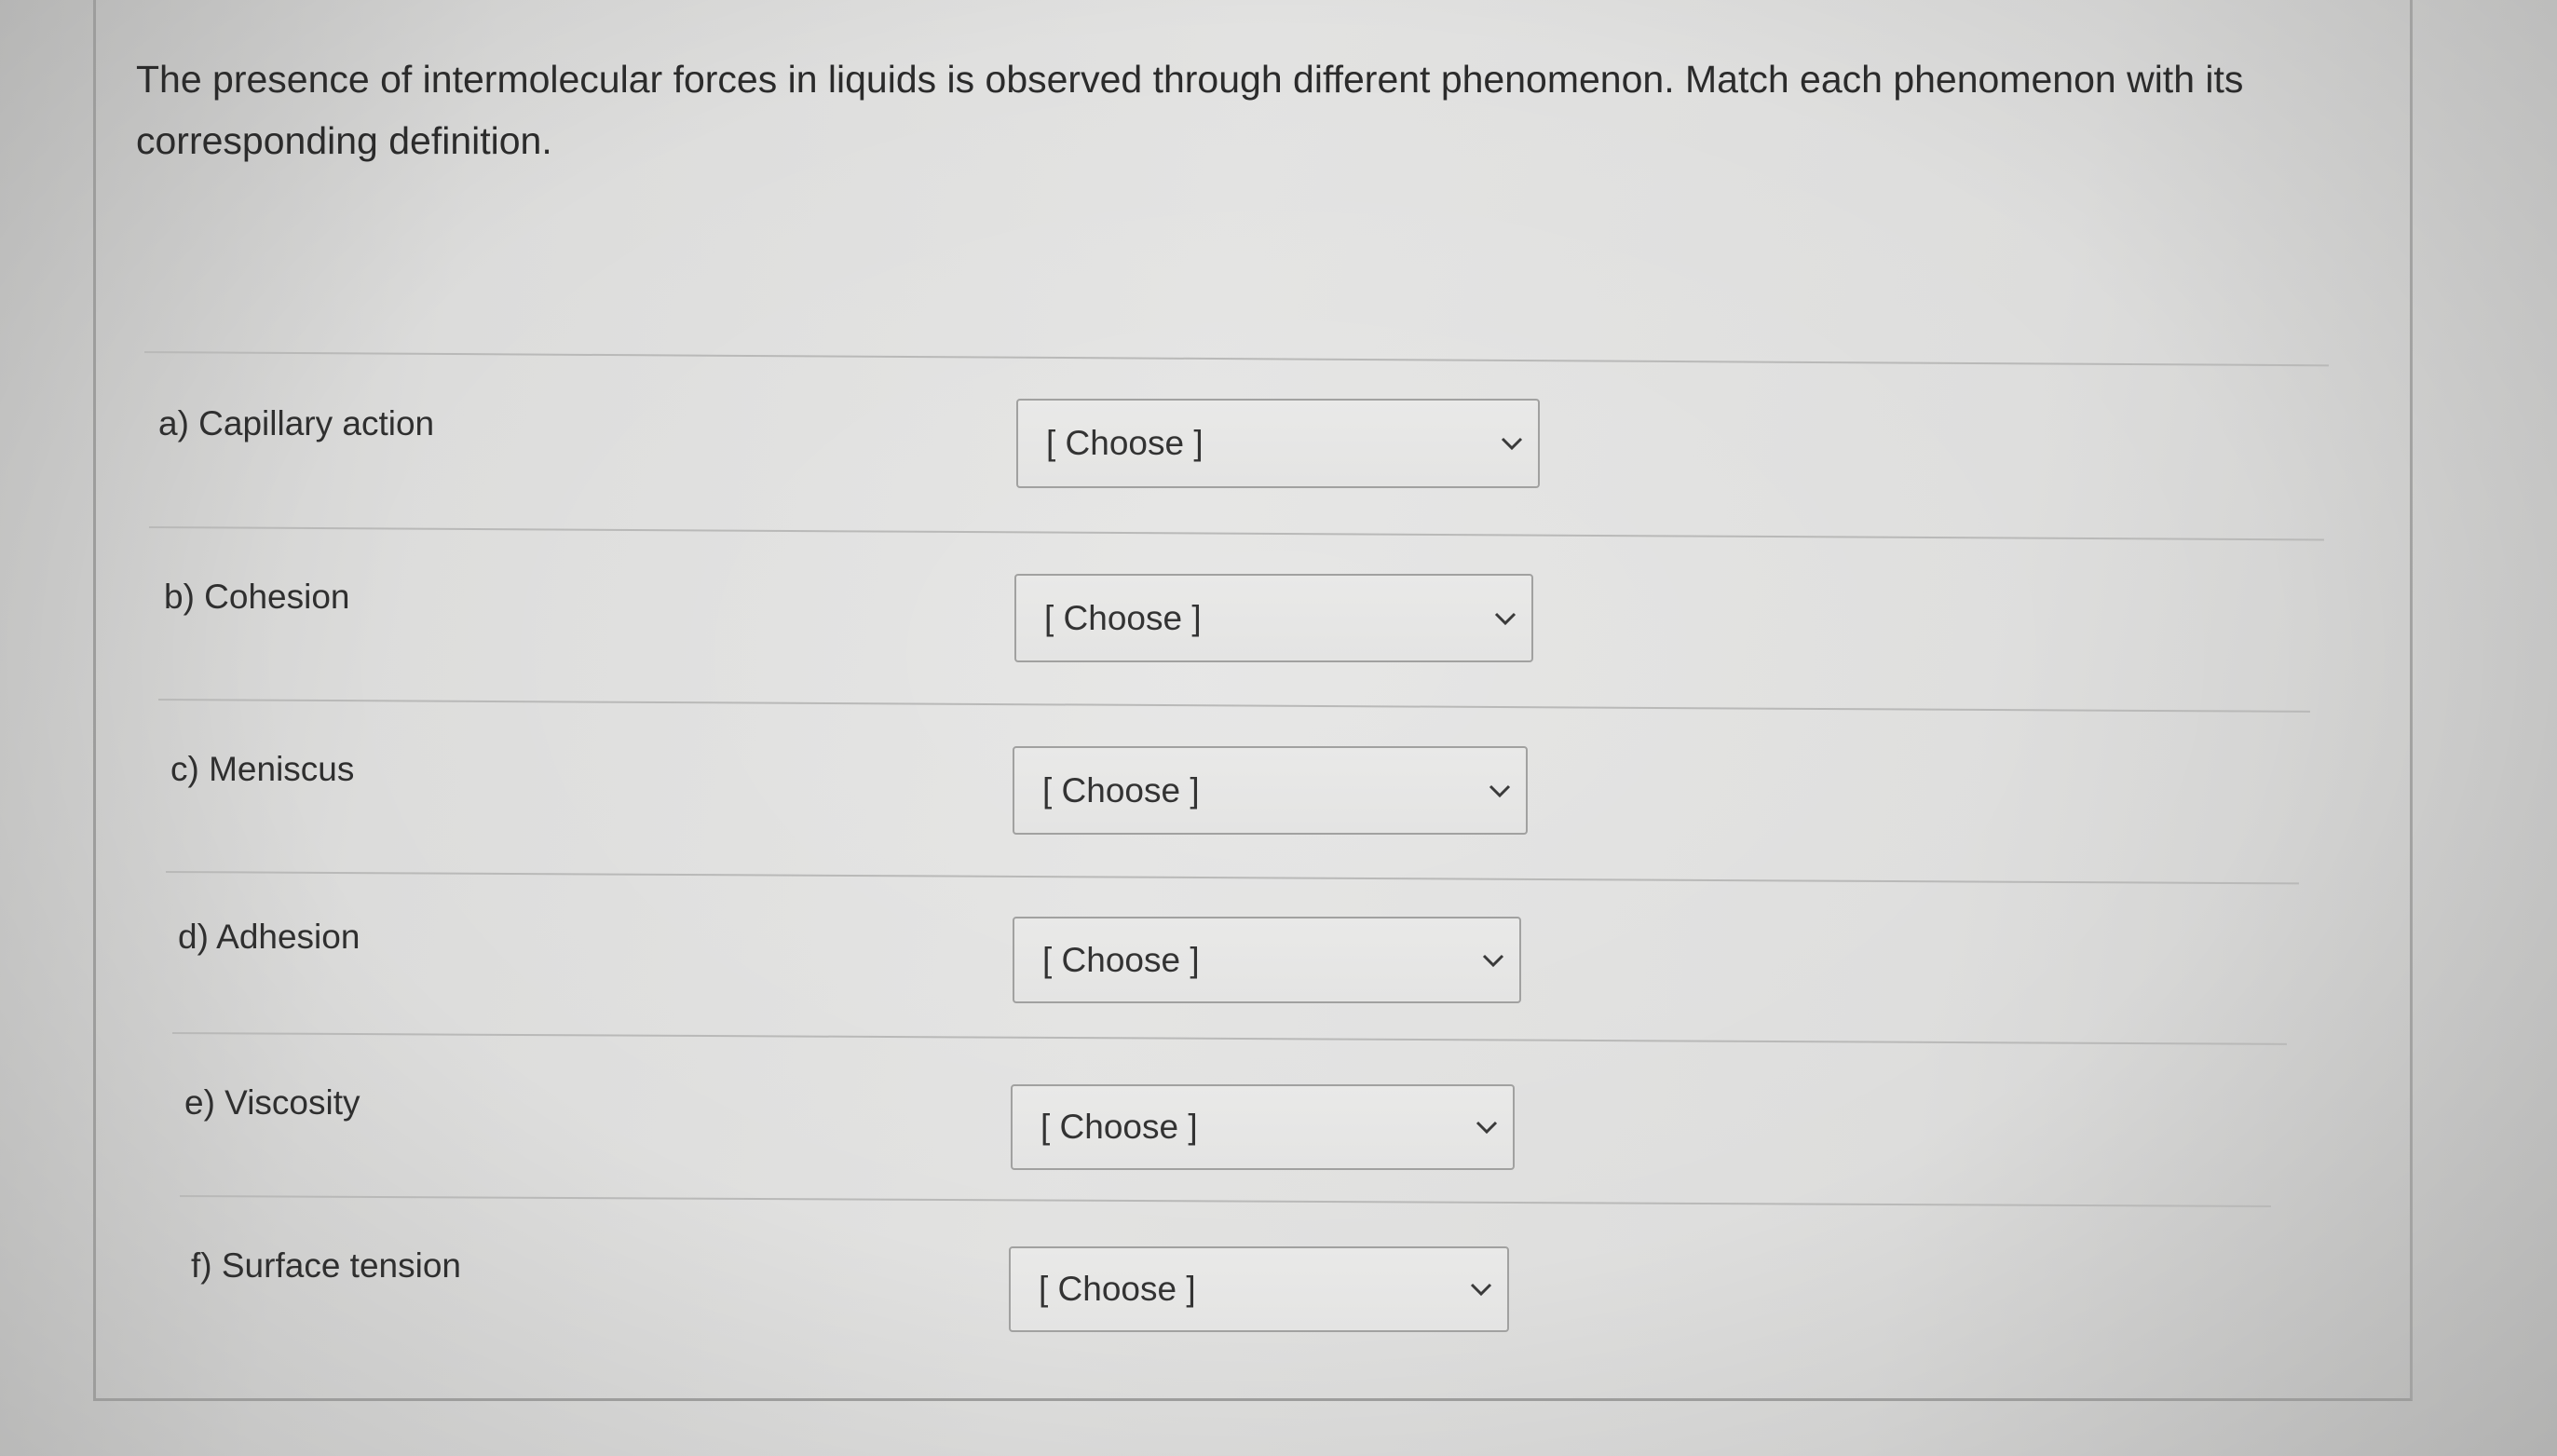 This screenshot has height=1456, width=2557. I want to click on select-surface-tension: [ Choose ], so click(1259, 1289).